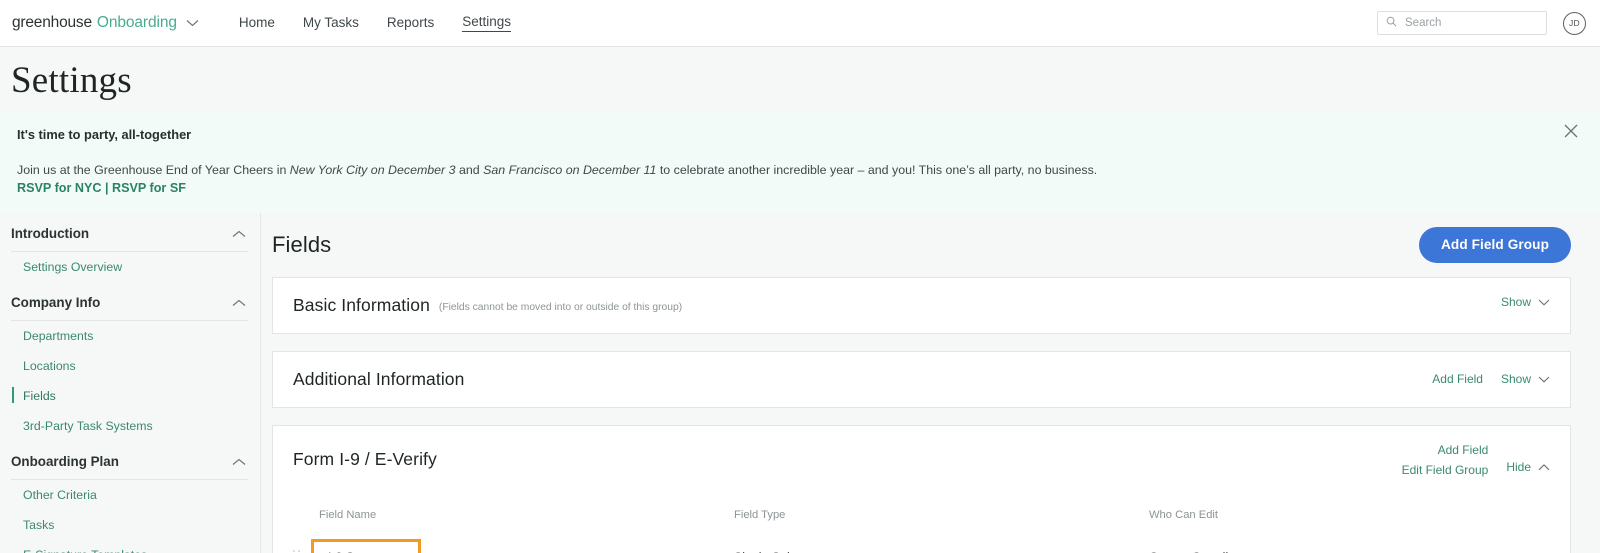 The width and height of the screenshot is (1600, 553). Describe the element at coordinates (570, 170) in the screenshot. I see `banner-emphasis-sf: San Francisco on December 11` at that location.